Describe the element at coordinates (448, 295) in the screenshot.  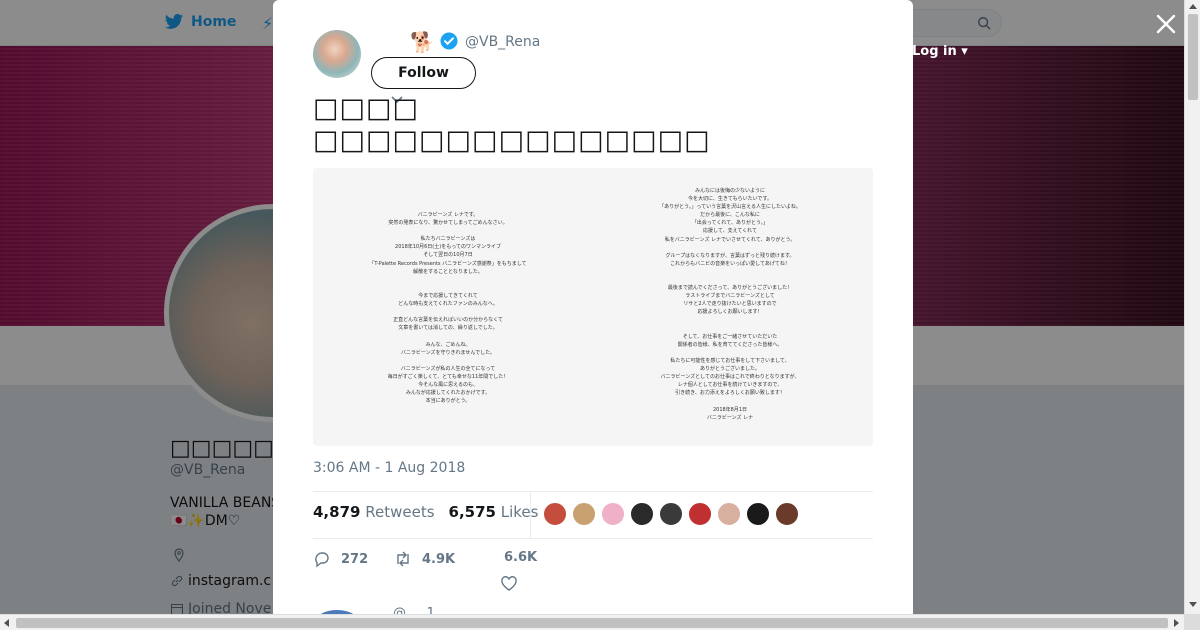
I see `letter-line: 今まで応援してきてくれて` at that location.